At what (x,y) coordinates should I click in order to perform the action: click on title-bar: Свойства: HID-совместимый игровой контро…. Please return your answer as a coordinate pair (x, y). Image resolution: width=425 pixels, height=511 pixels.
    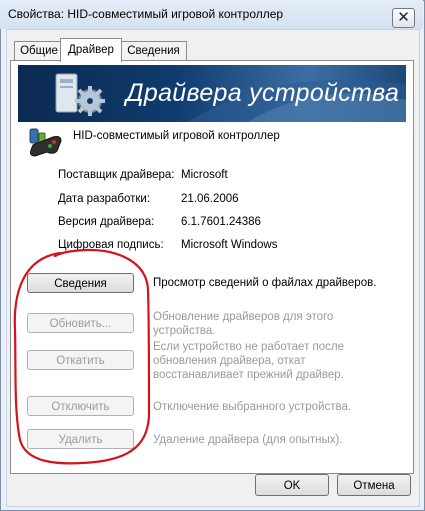
    Looking at the image, I should click on (211, 14).